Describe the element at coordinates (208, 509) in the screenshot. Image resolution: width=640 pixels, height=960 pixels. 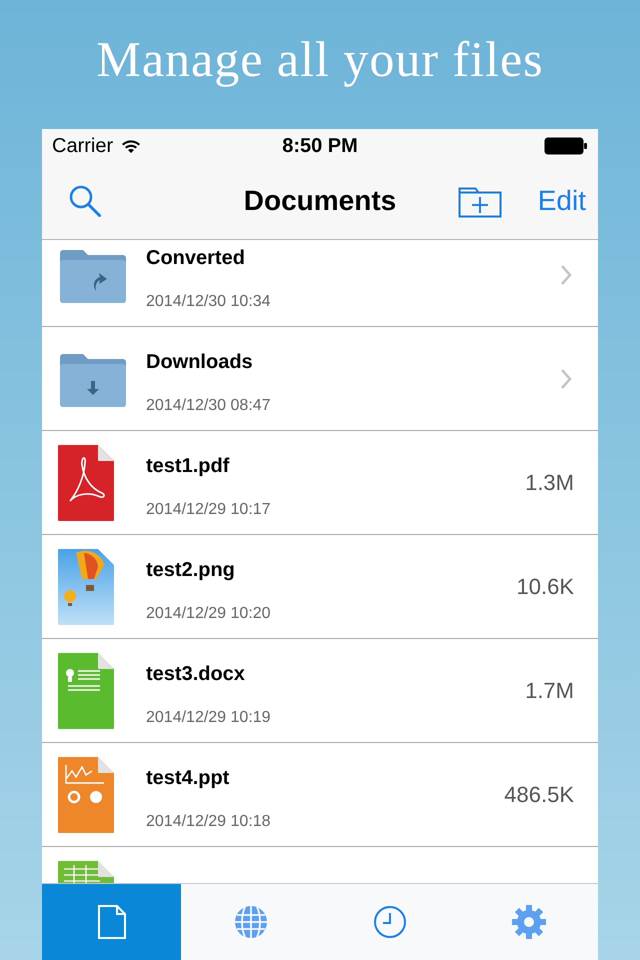
I see `file-date: 2014/12/29 10:17` at that location.